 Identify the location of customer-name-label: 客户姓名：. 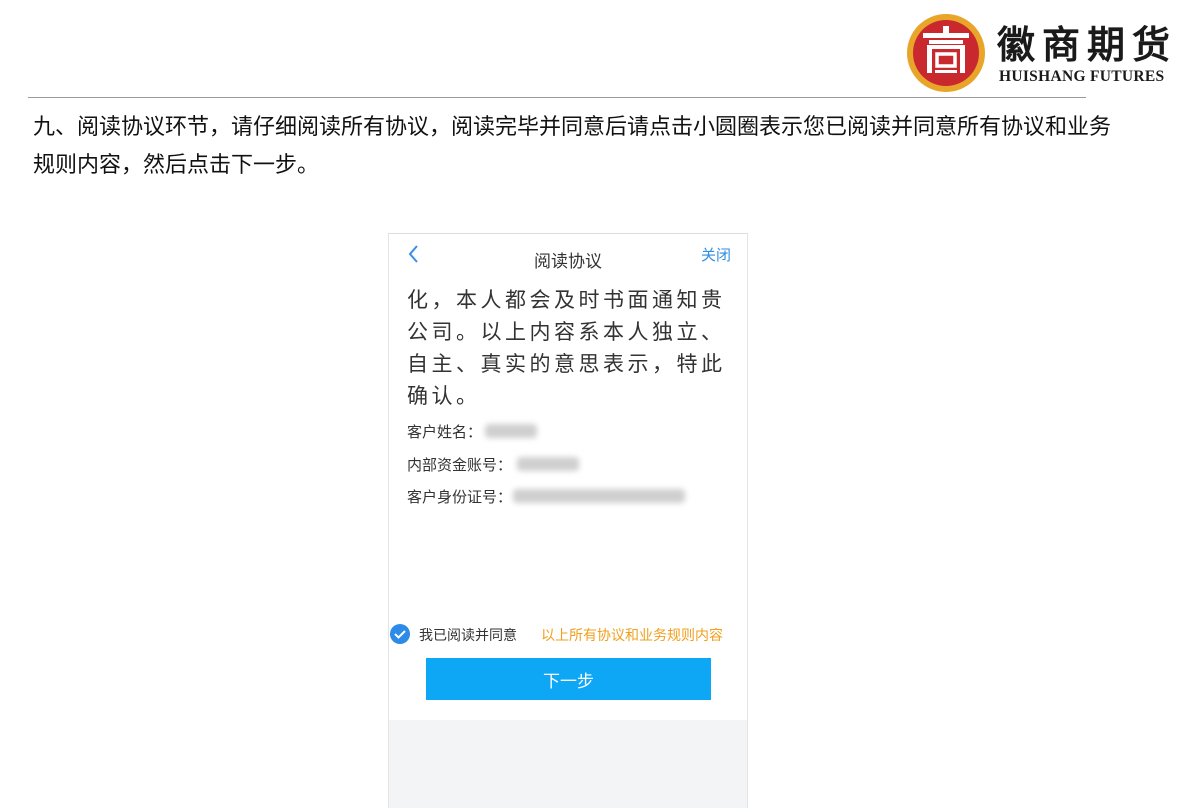
(445, 432).